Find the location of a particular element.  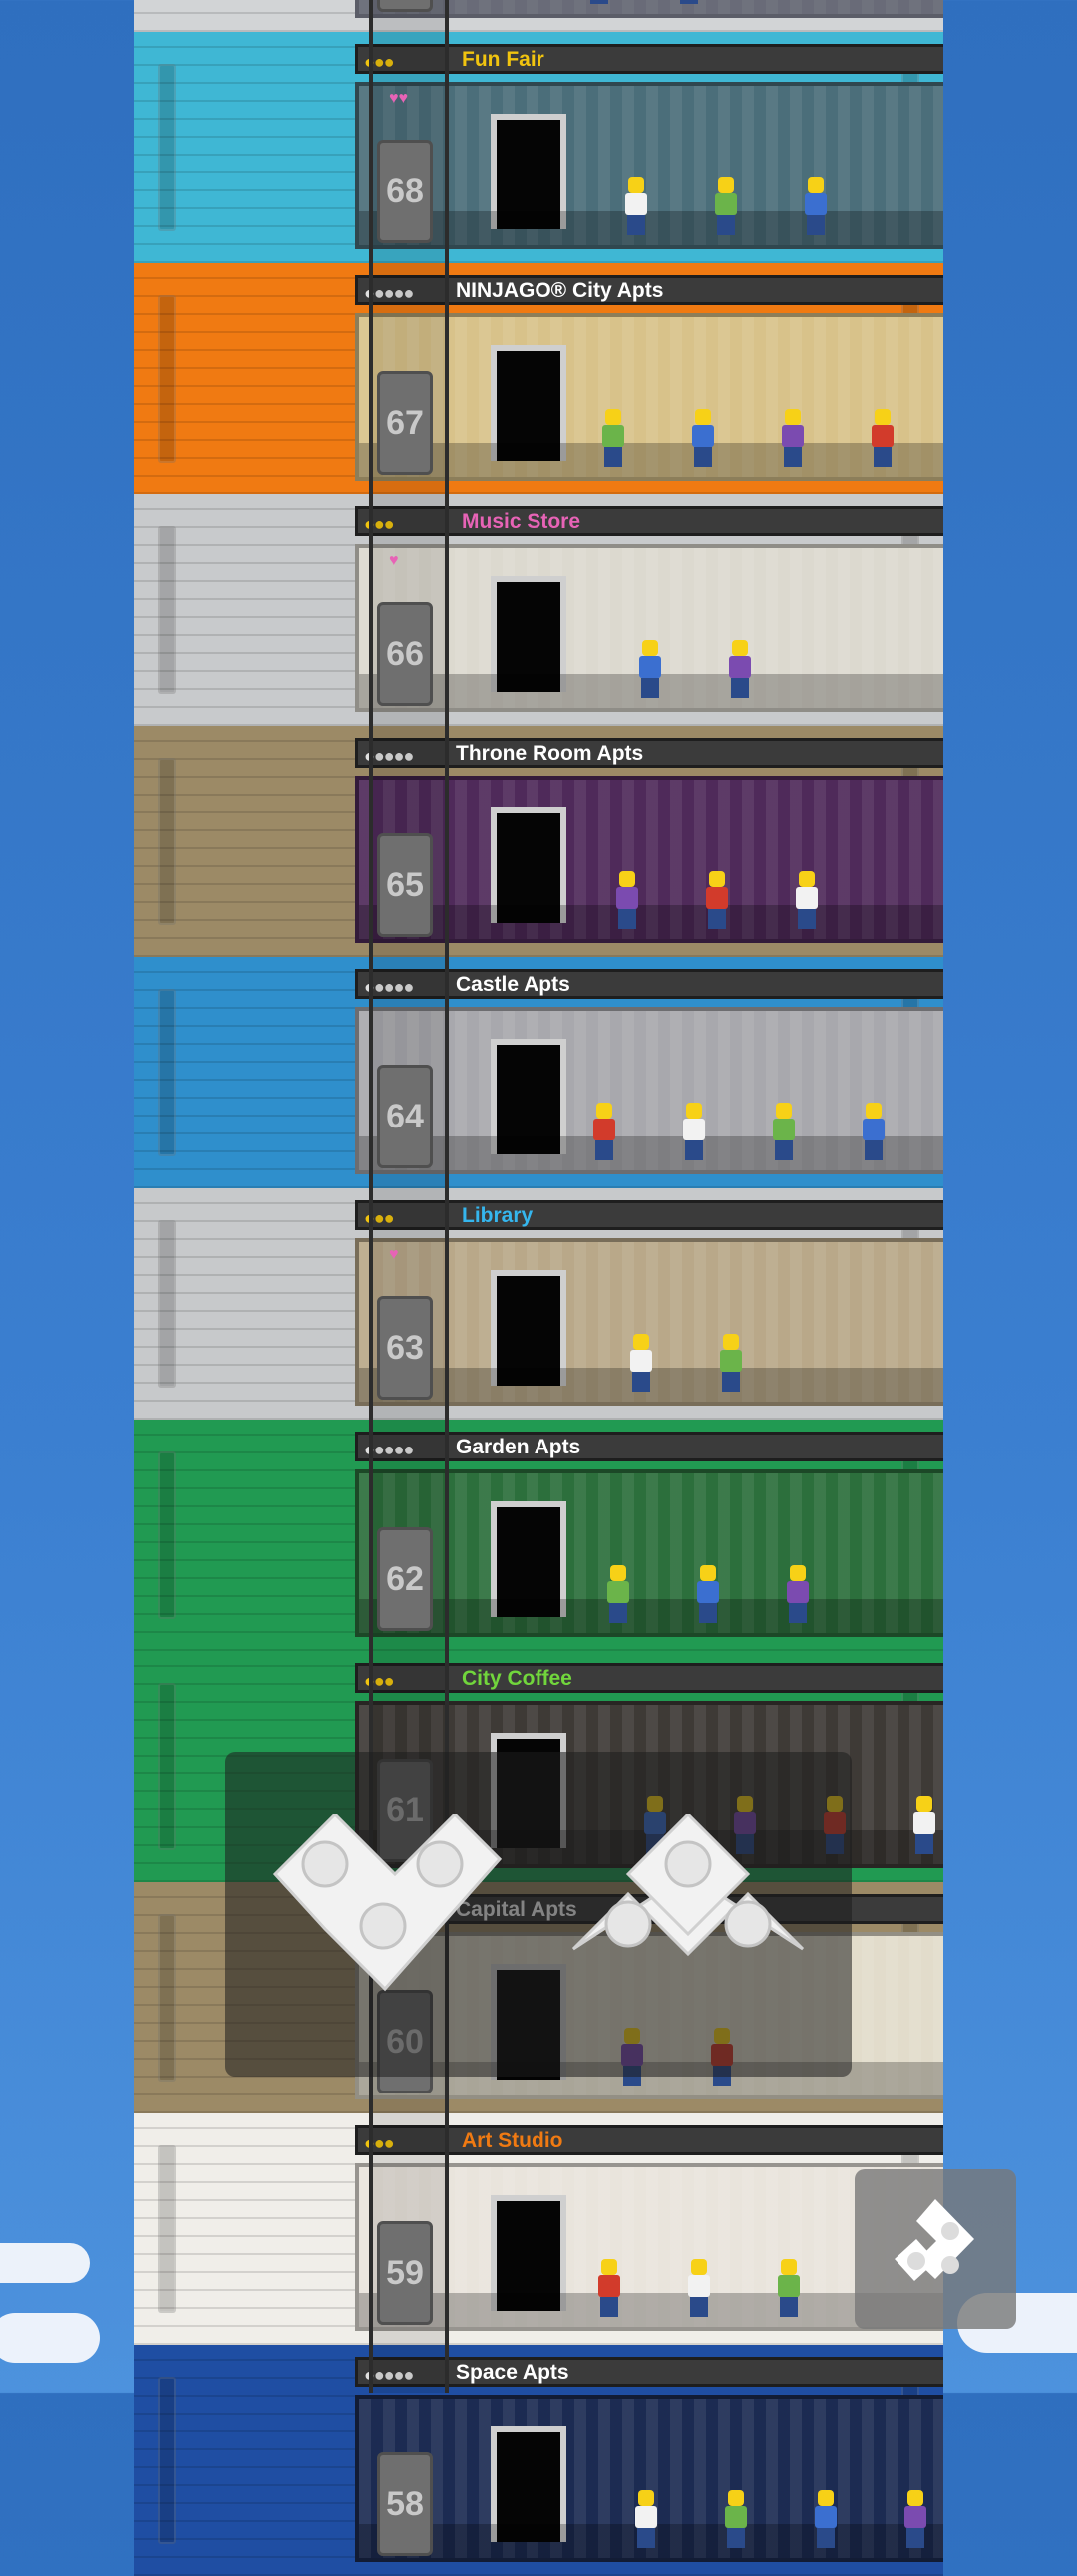

floor: ●●●●● Garden Apts is located at coordinates (538, 1535).